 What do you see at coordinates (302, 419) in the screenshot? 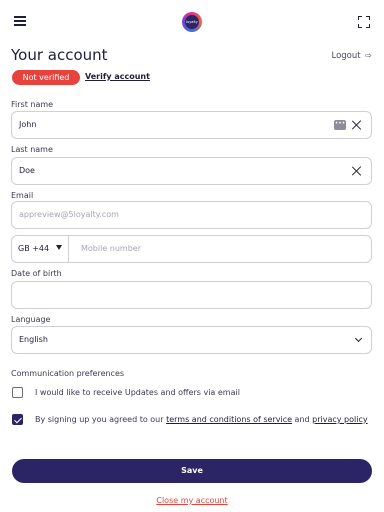
I see `terms-middle: and` at bounding box center [302, 419].